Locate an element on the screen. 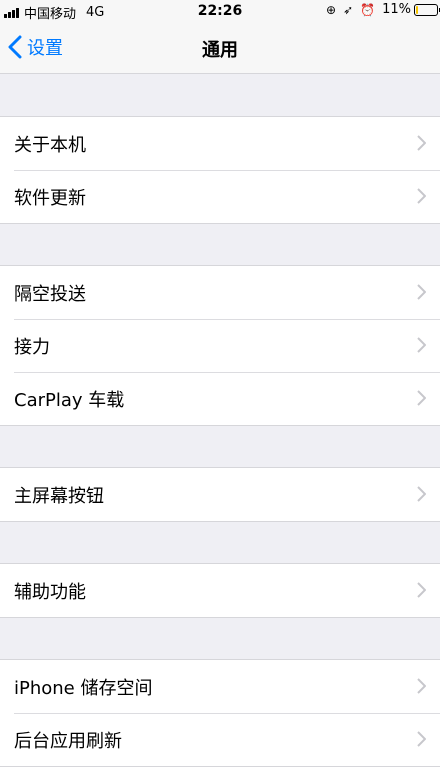 The image size is (440, 767). status-right: ⊕ ➶ ⏰ 11% is located at coordinates (383, 9).